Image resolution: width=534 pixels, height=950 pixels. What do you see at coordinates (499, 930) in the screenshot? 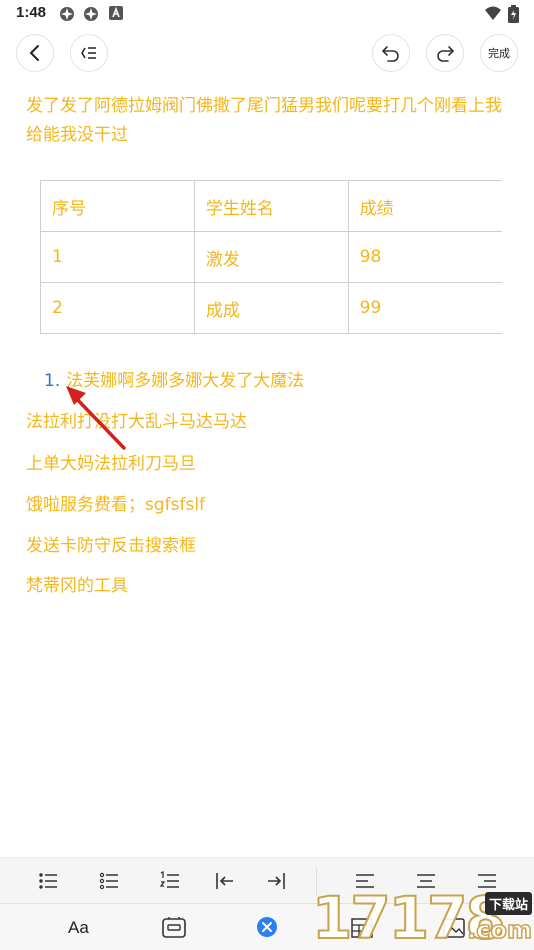
I see `watermark-suffix: .com` at bounding box center [499, 930].